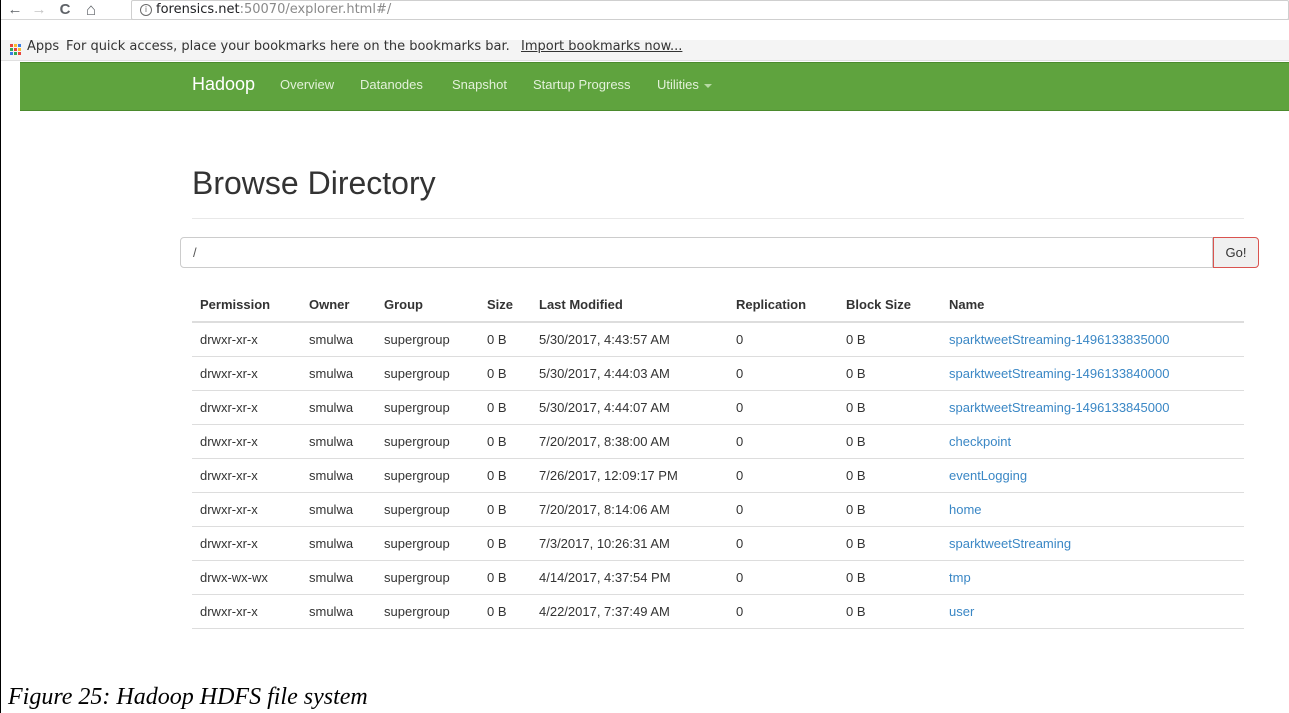 This screenshot has width=1289, height=713. I want to click on apps-grid-icon, so click(16, 50).